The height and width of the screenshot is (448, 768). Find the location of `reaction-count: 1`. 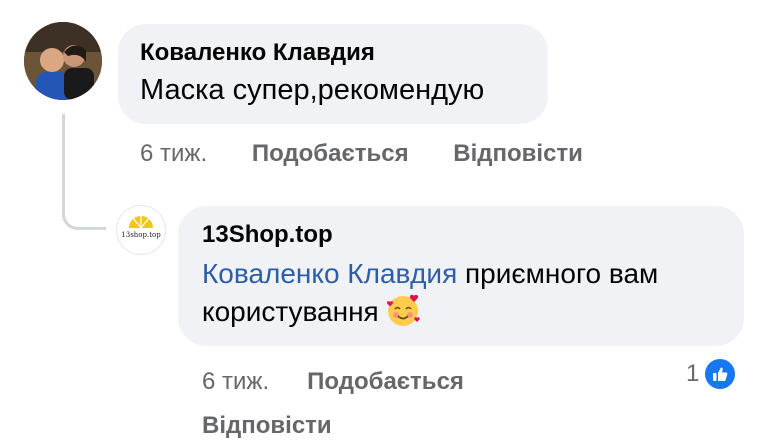

reaction-count: 1 is located at coordinates (693, 373).